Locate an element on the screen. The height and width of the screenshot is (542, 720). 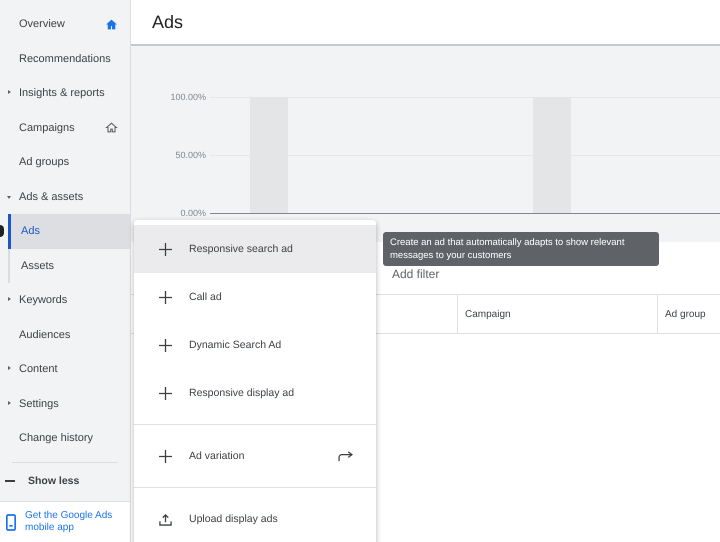
menu-item: Responsive search ad is located at coordinates (255, 249).